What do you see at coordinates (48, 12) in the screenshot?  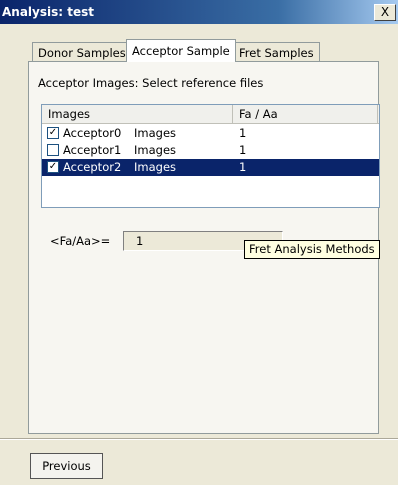 I see `window-title: Analysis: test` at bounding box center [48, 12].